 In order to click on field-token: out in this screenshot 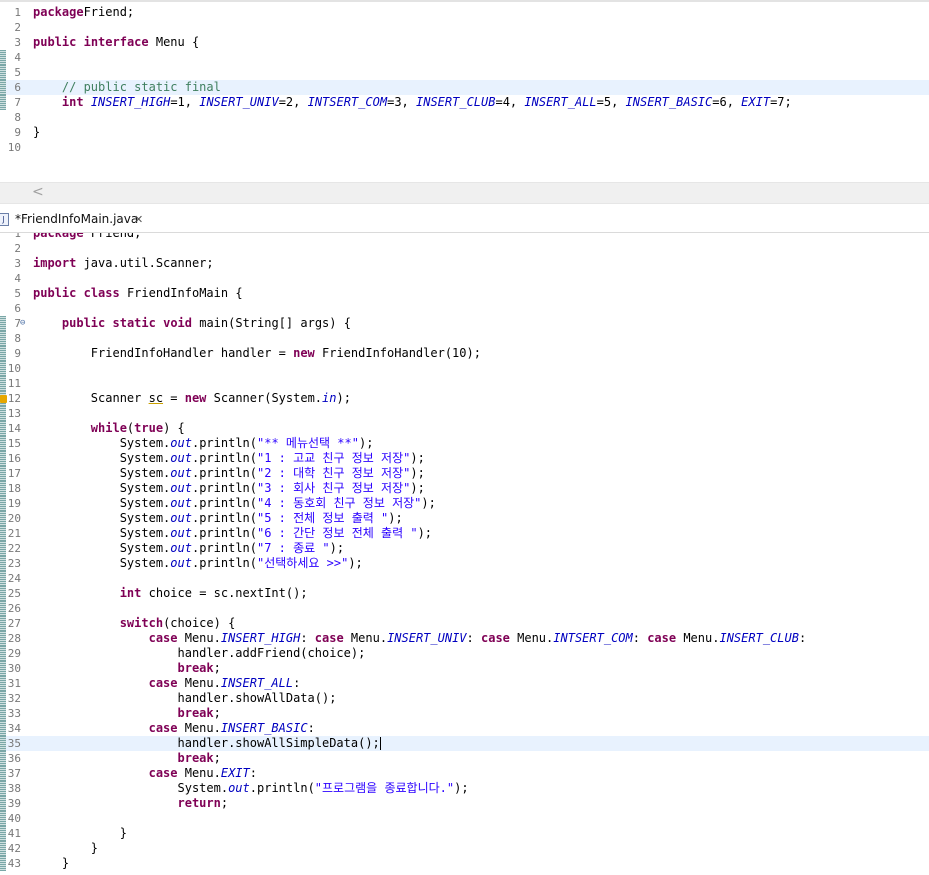, I will do `click(181, 488)`.